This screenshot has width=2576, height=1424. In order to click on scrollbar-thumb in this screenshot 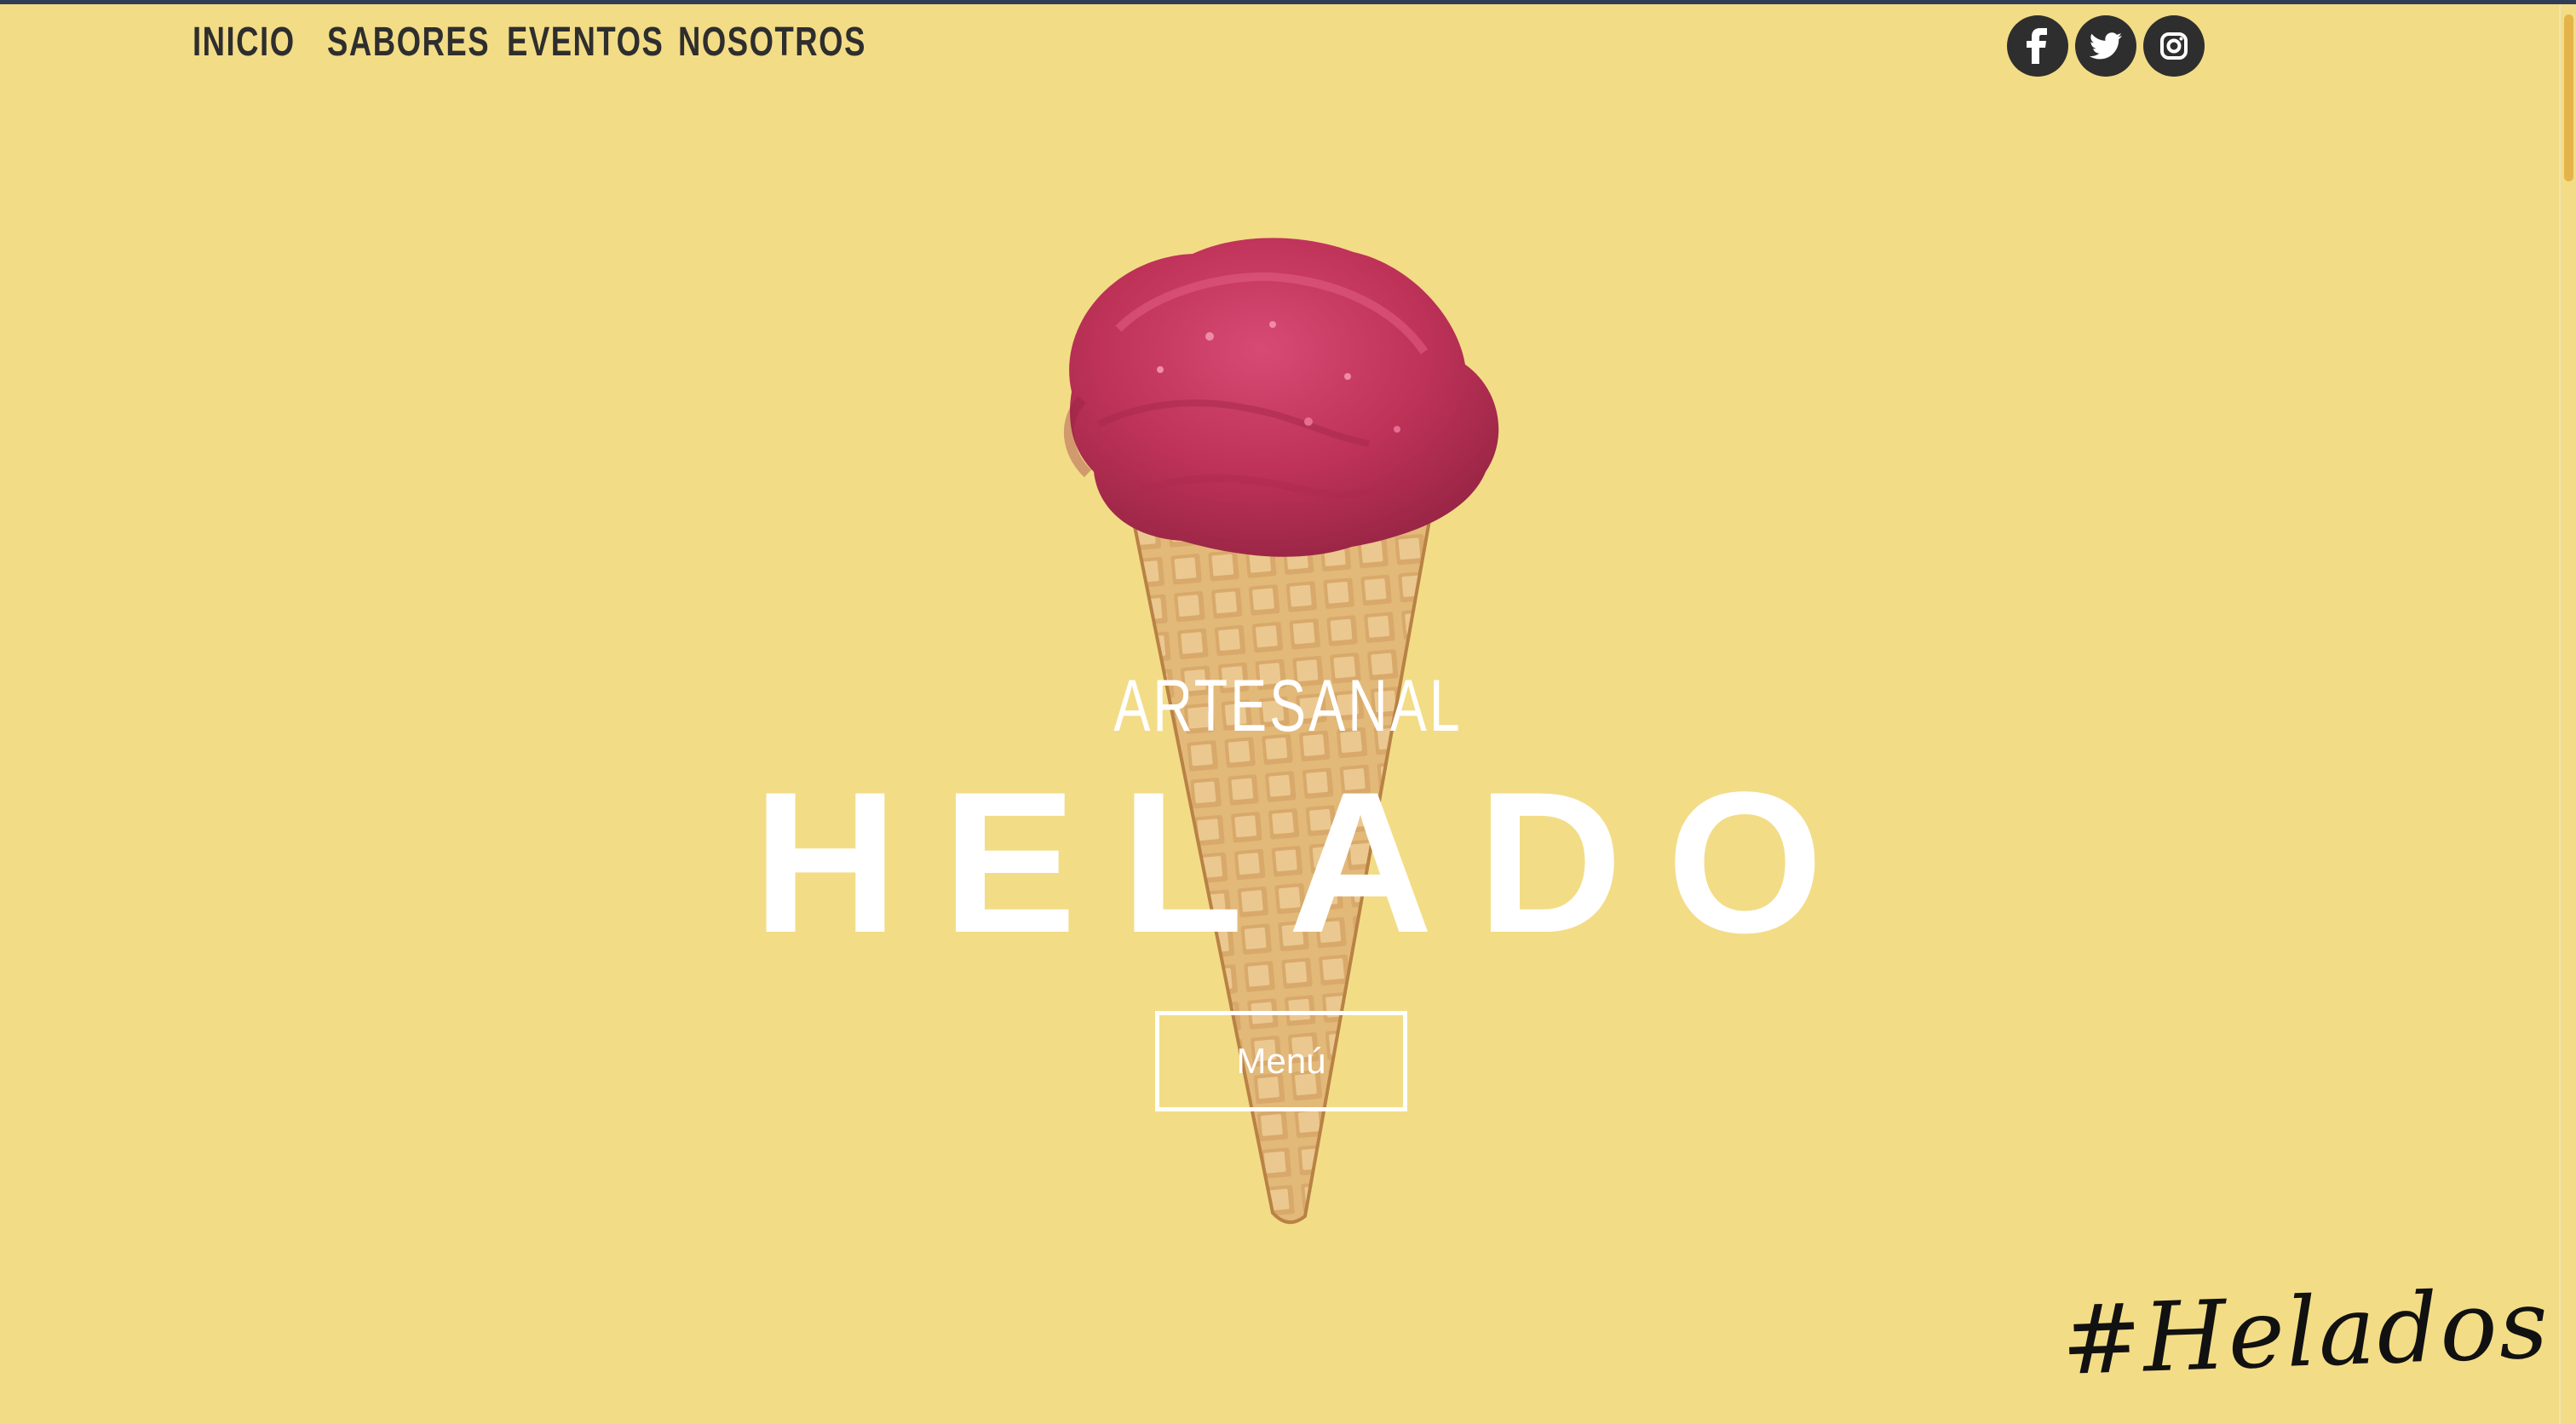, I will do `click(2569, 98)`.